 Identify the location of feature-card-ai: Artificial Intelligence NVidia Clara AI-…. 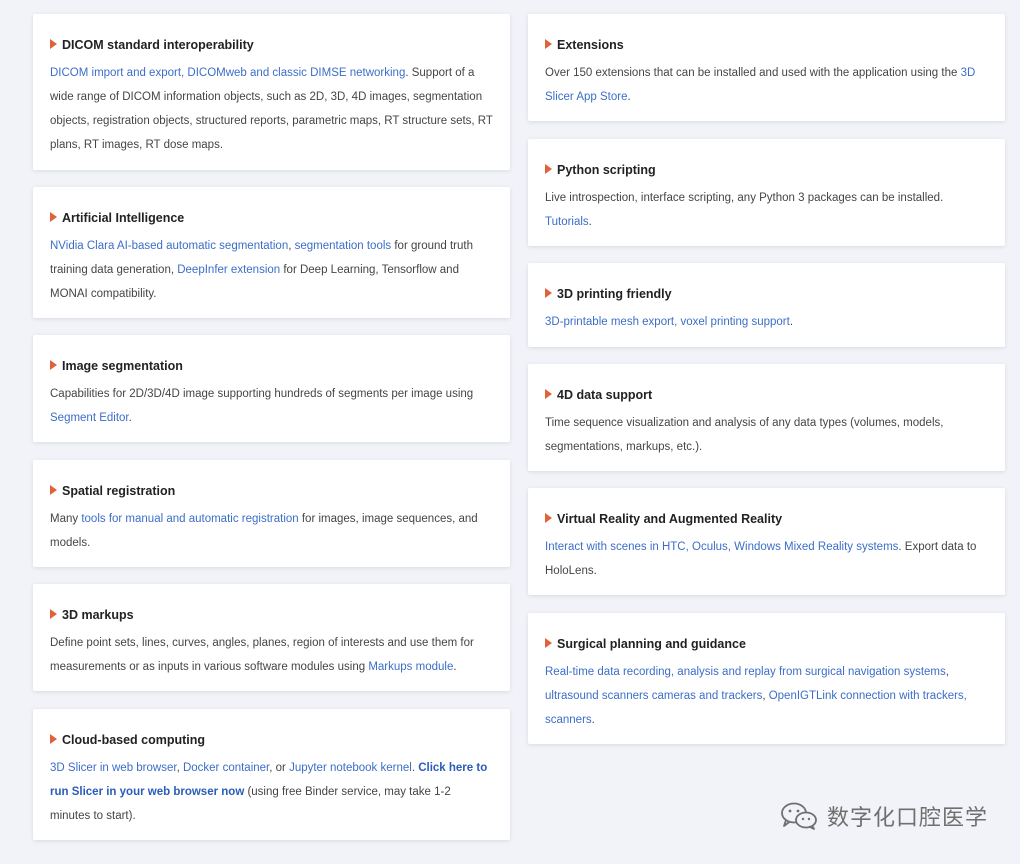
(271, 252).